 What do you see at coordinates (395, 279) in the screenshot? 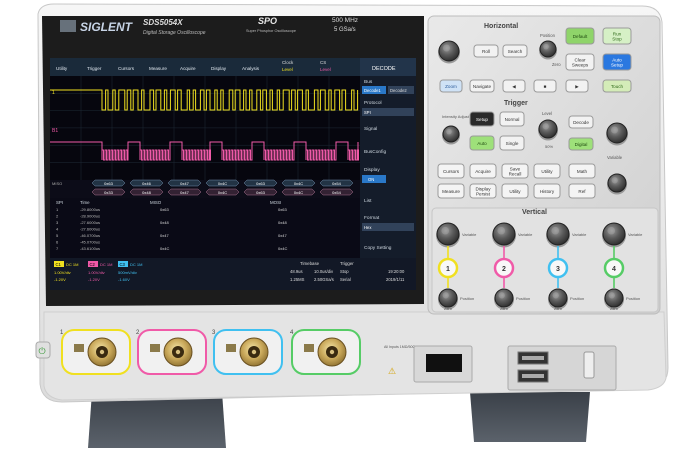
I see `clock-date: 2019/1/11` at bounding box center [395, 279].